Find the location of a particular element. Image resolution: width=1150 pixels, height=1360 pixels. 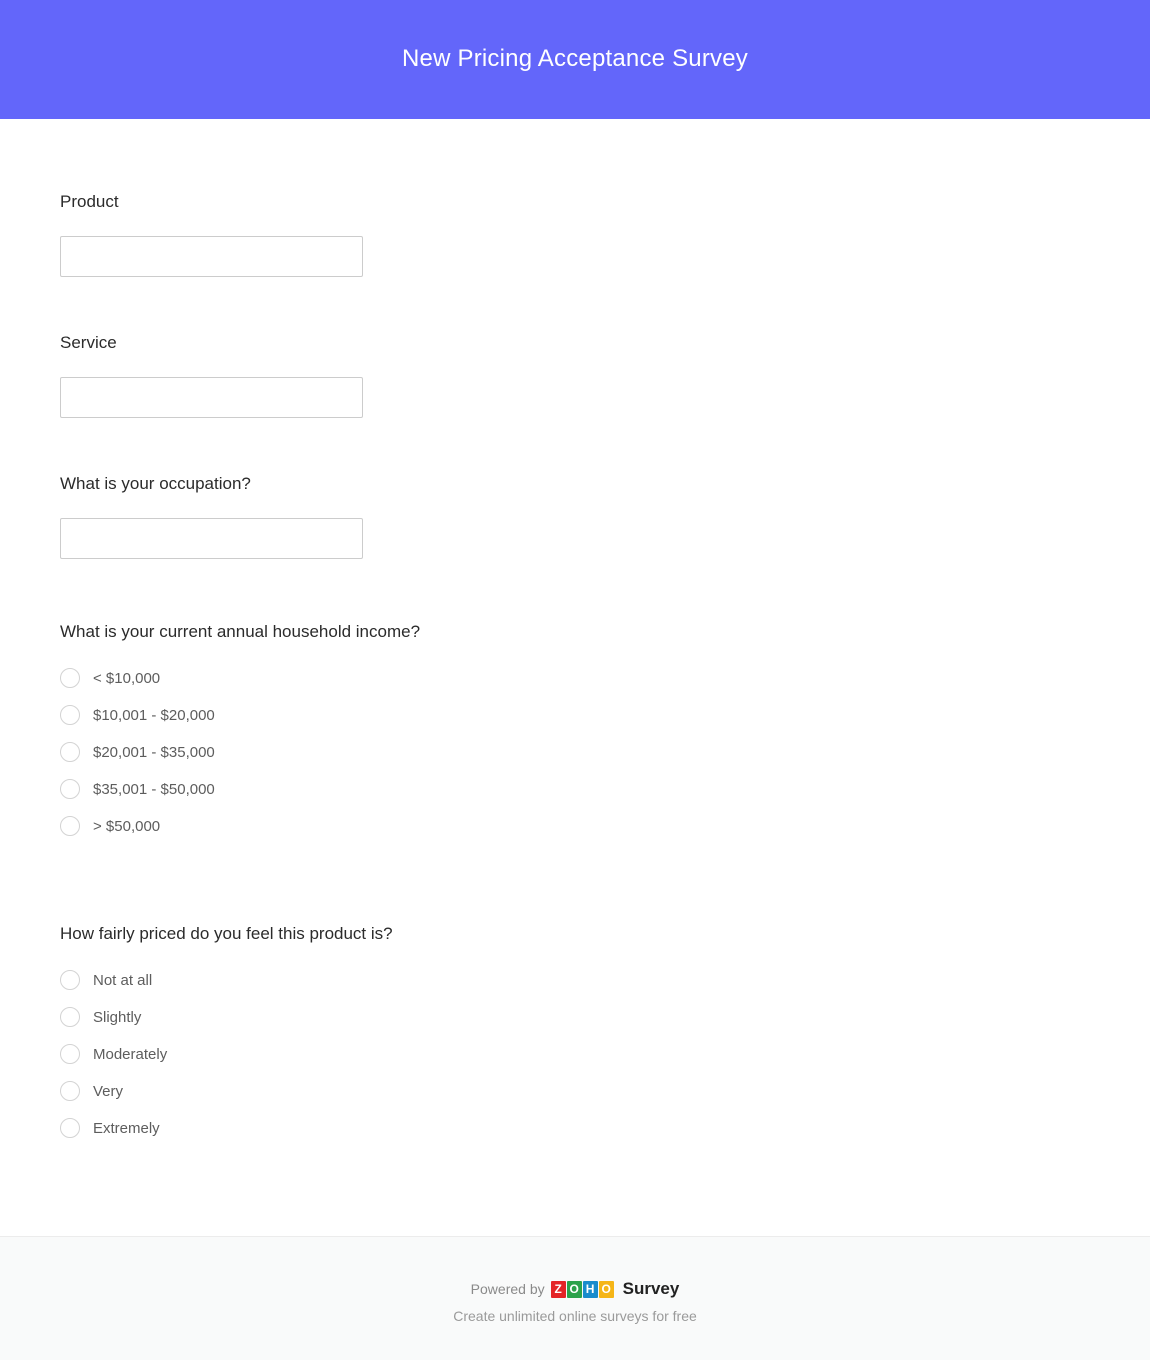

footer-tagline: Create unlimited online surveys for free is located at coordinates (575, 1316).